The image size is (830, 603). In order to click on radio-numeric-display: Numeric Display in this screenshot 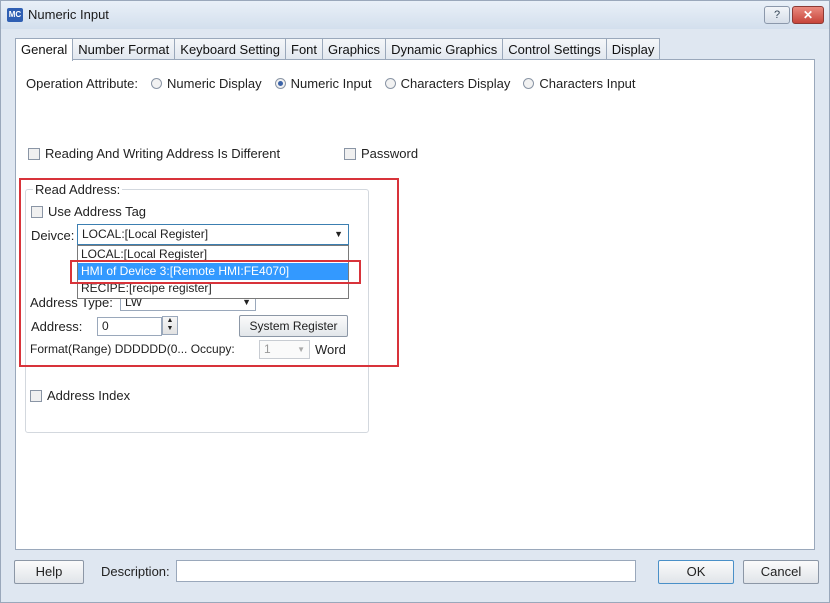, I will do `click(206, 83)`.